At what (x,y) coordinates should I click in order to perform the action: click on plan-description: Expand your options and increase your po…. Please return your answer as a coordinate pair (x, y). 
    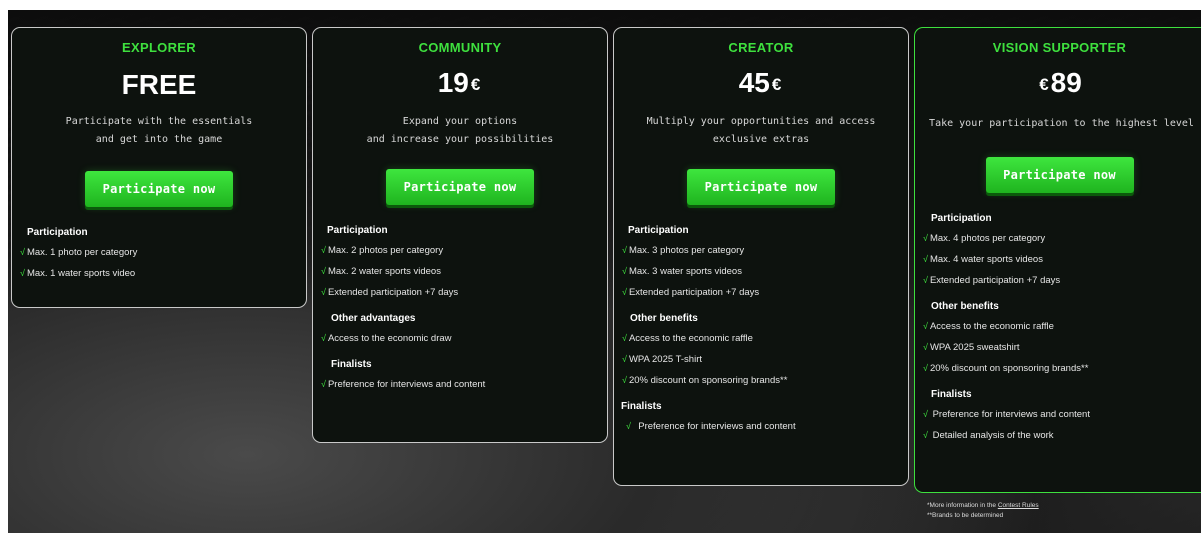
    Looking at the image, I should click on (460, 130).